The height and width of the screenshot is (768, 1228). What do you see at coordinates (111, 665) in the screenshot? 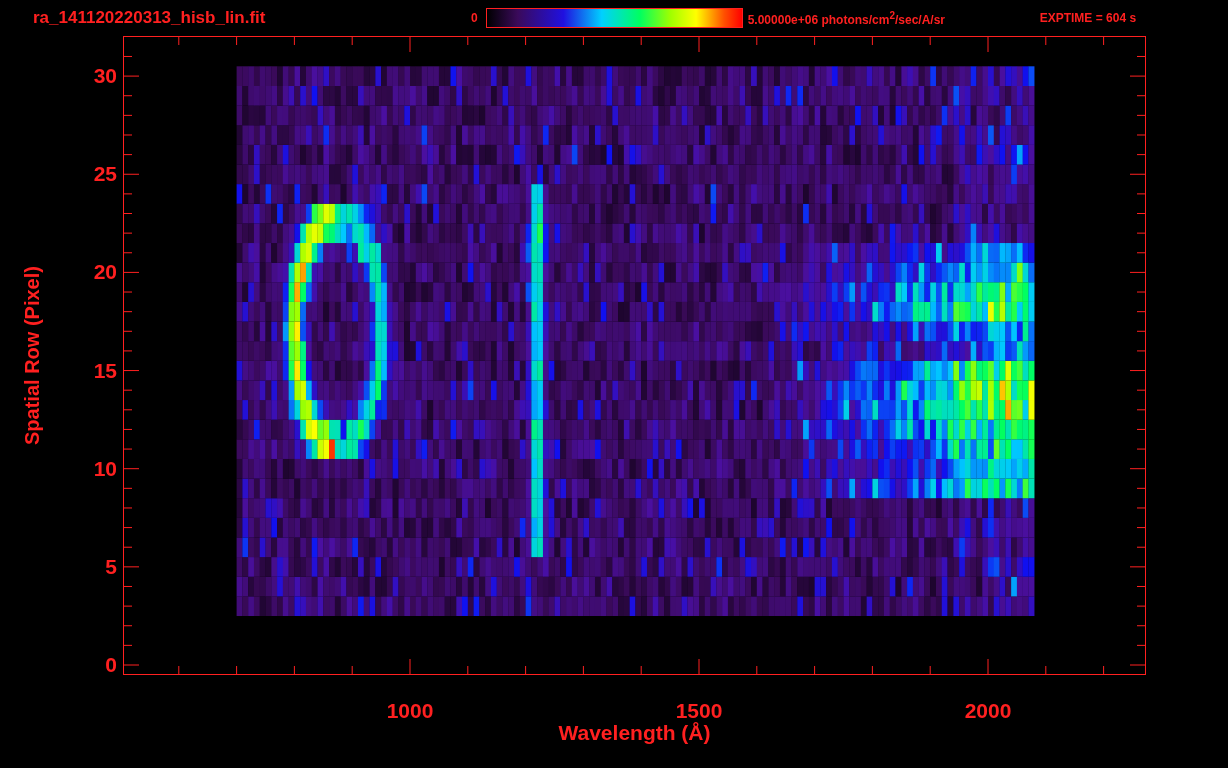
I see `y-tick-label: 0` at bounding box center [111, 665].